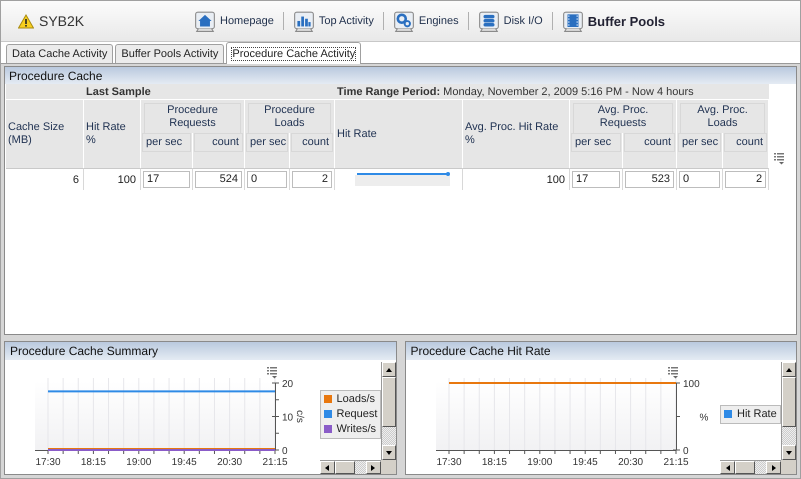 The width and height of the screenshot is (801, 479). I want to click on panel-title: Procedure Cache Hit Rate, so click(601, 351).